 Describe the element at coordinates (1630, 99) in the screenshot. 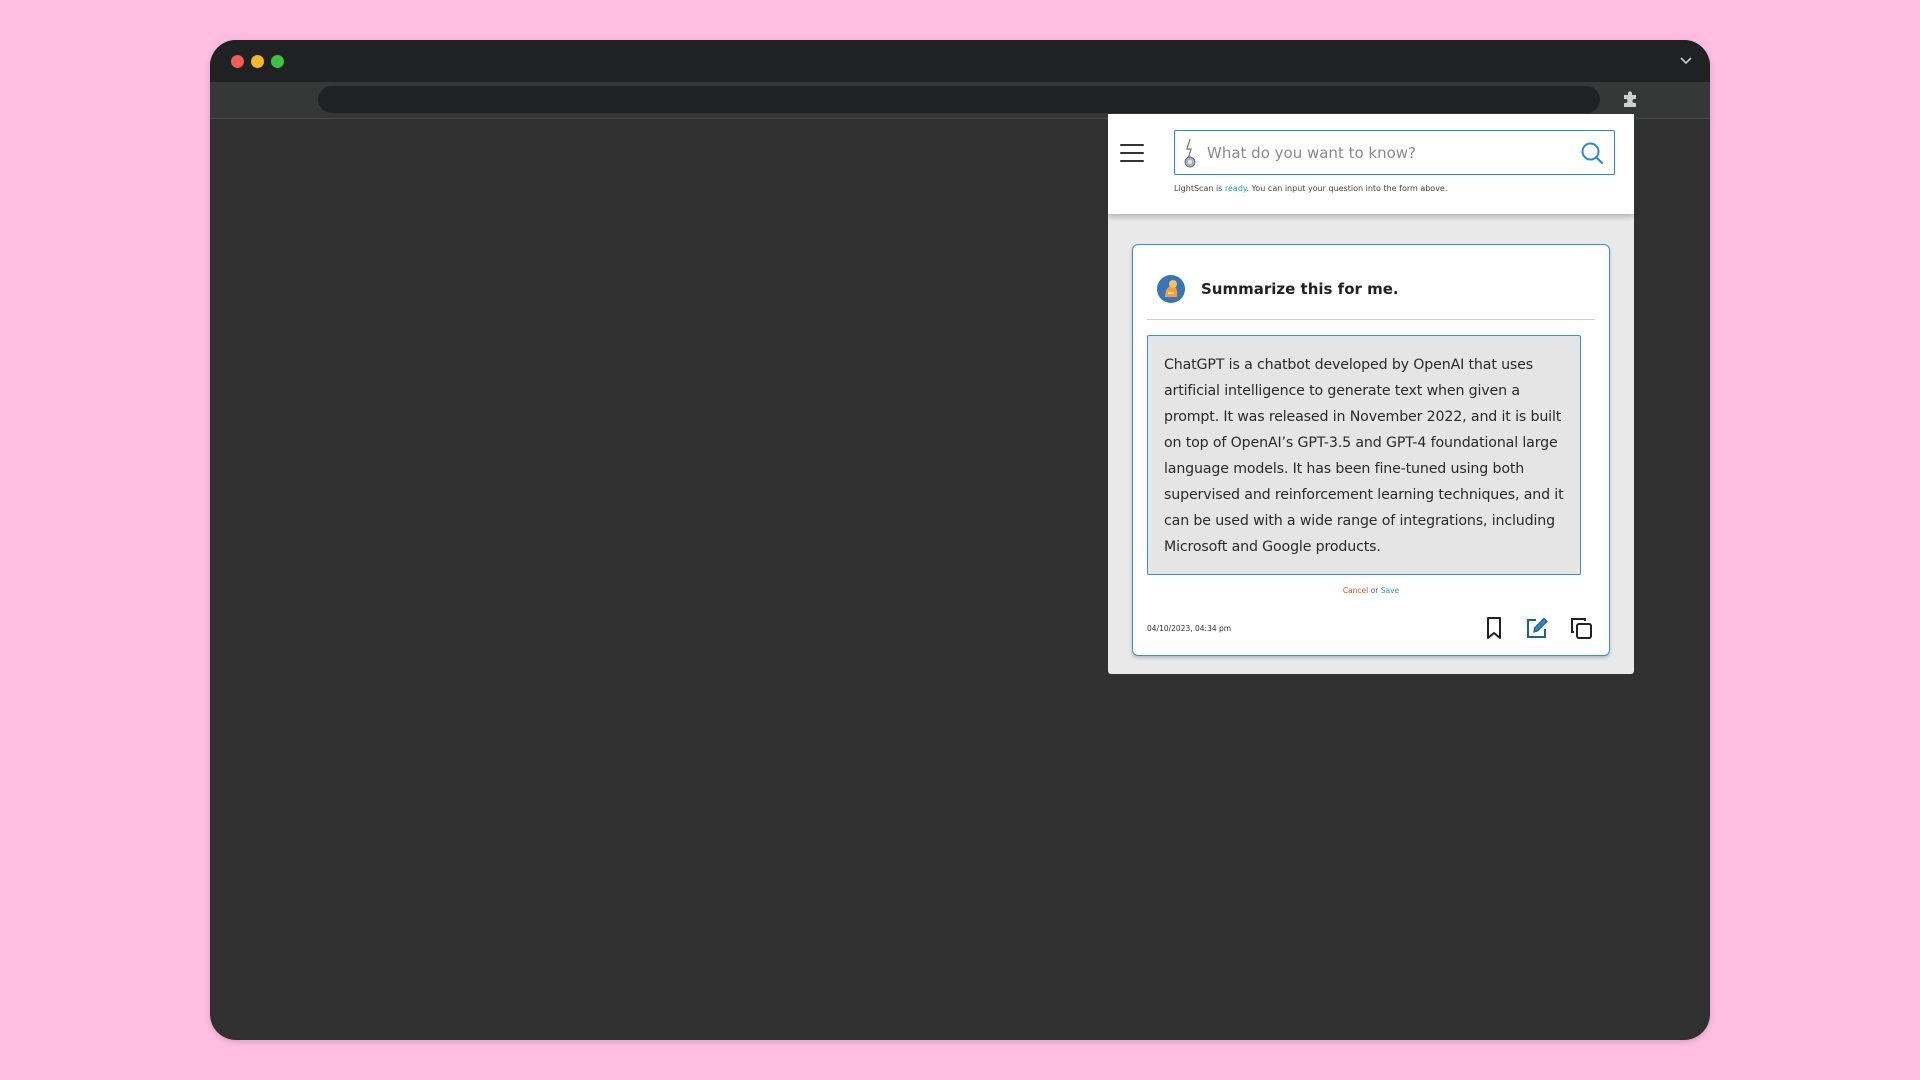

I see `puzzle-extension-icon` at that location.